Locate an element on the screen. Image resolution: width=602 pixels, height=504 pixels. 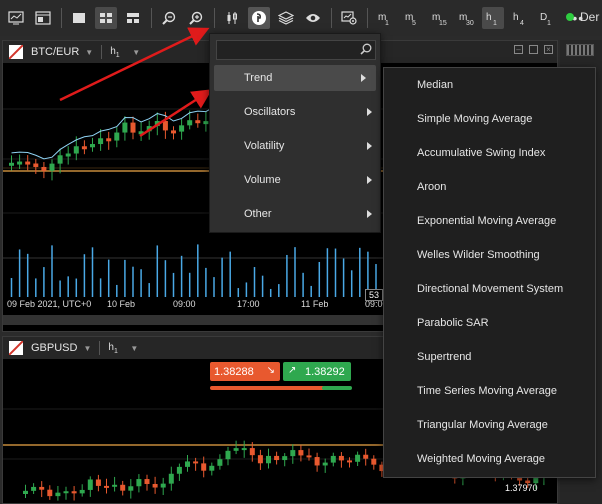
horizontal-scrollbar is located at coordinates (193, 320).